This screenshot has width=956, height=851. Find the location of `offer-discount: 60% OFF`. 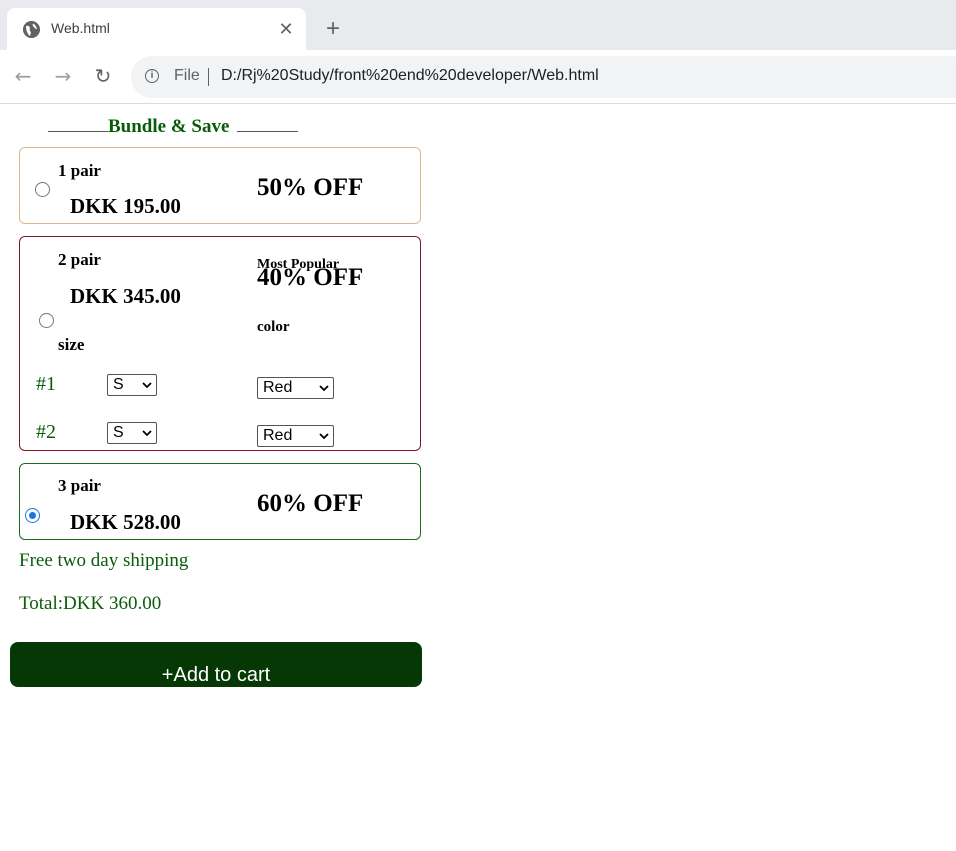

offer-discount: 60% OFF is located at coordinates (310, 503).